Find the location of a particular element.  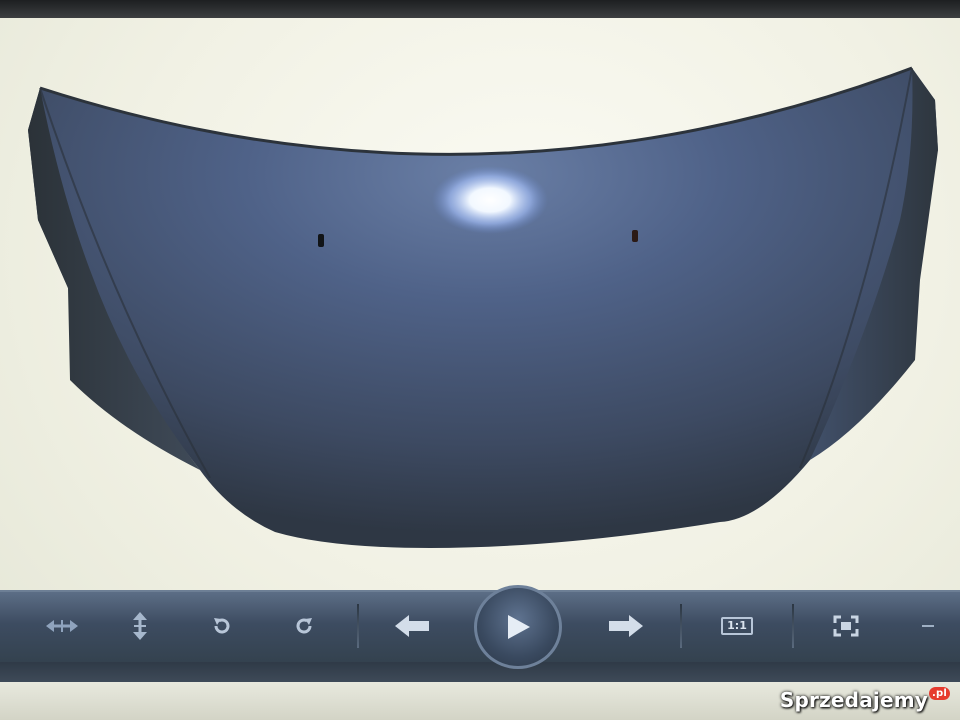

fit-width-button is located at coordinates (62, 626).